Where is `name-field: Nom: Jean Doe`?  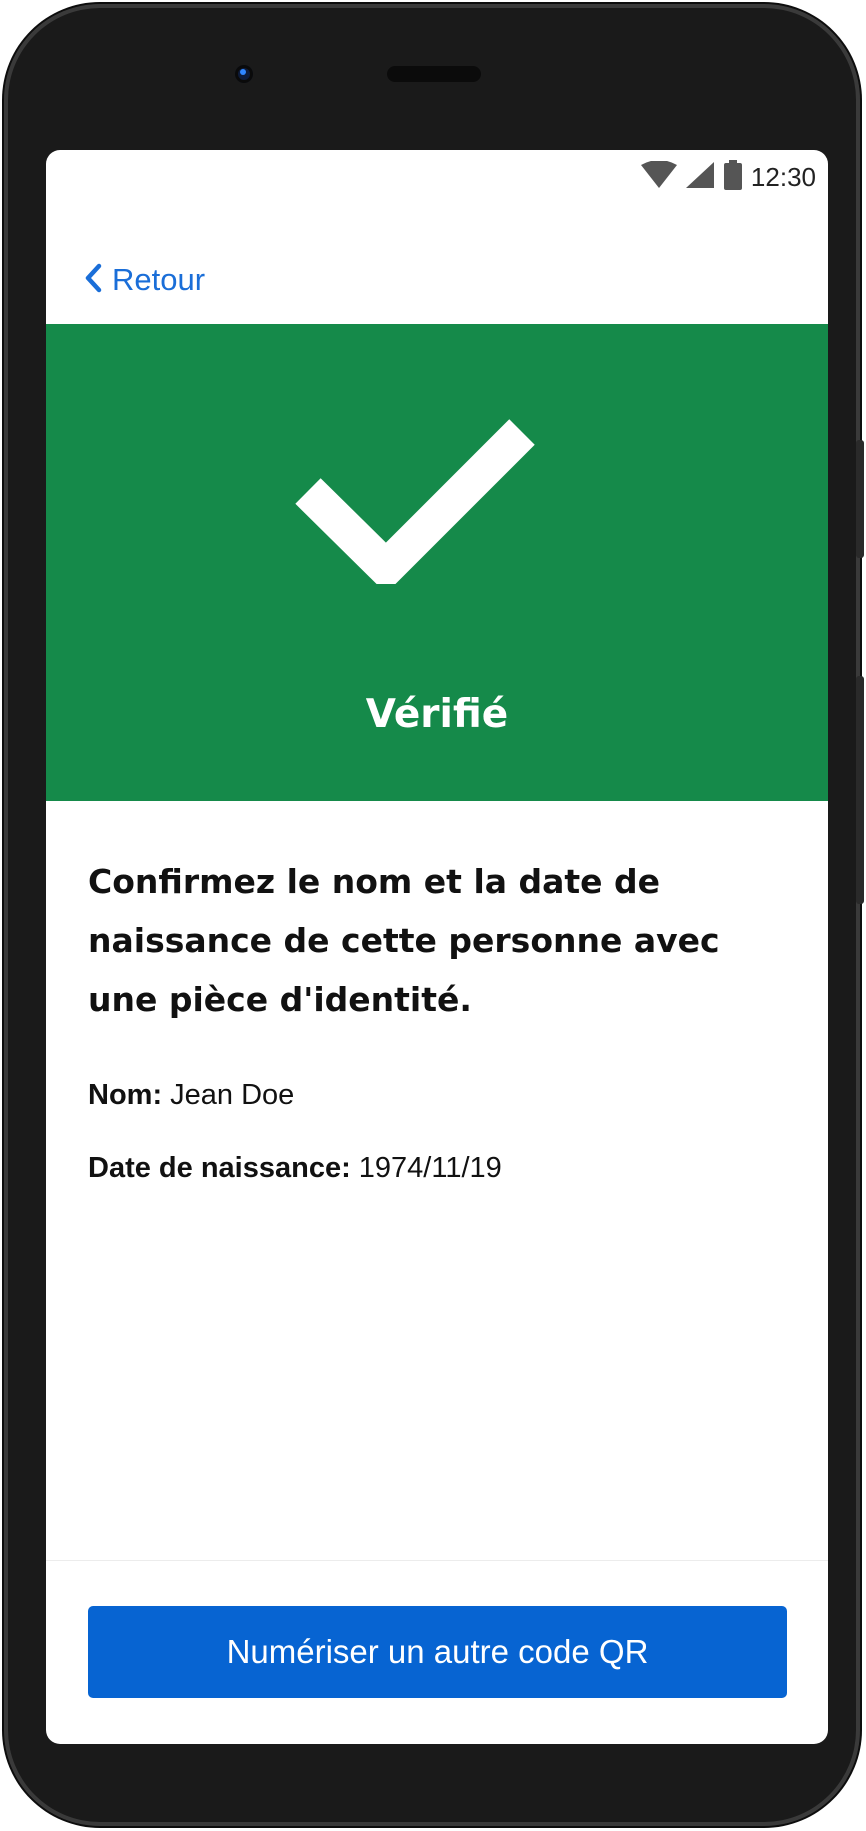 name-field: Nom: Jean Doe is located at coordinates (438, 1095).